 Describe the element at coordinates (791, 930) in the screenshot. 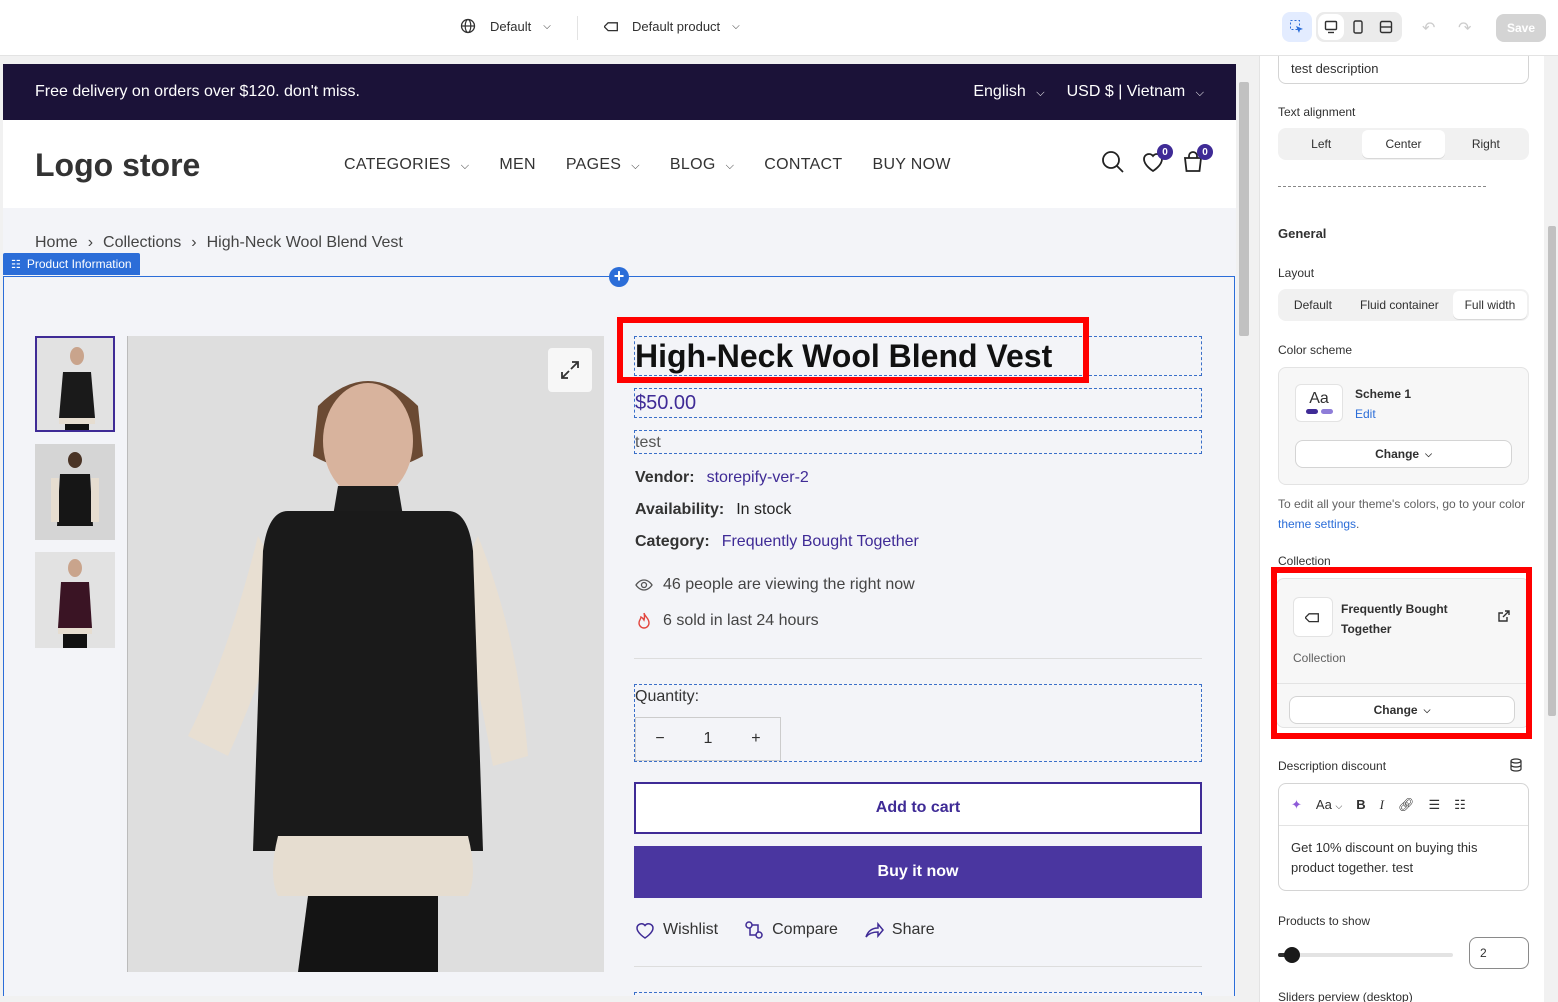

I see `compare-button: Compare` at that location.